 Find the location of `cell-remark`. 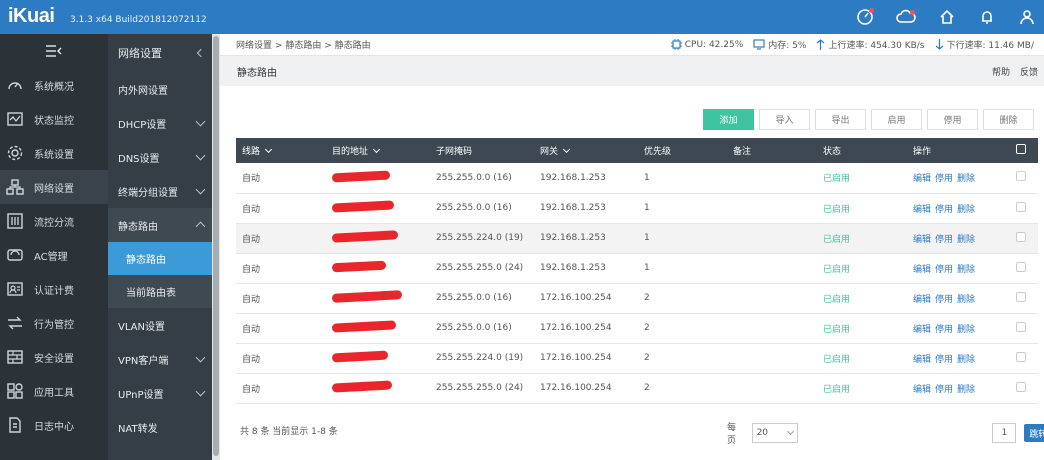

cell-remark is located at coordinates (772, 208).